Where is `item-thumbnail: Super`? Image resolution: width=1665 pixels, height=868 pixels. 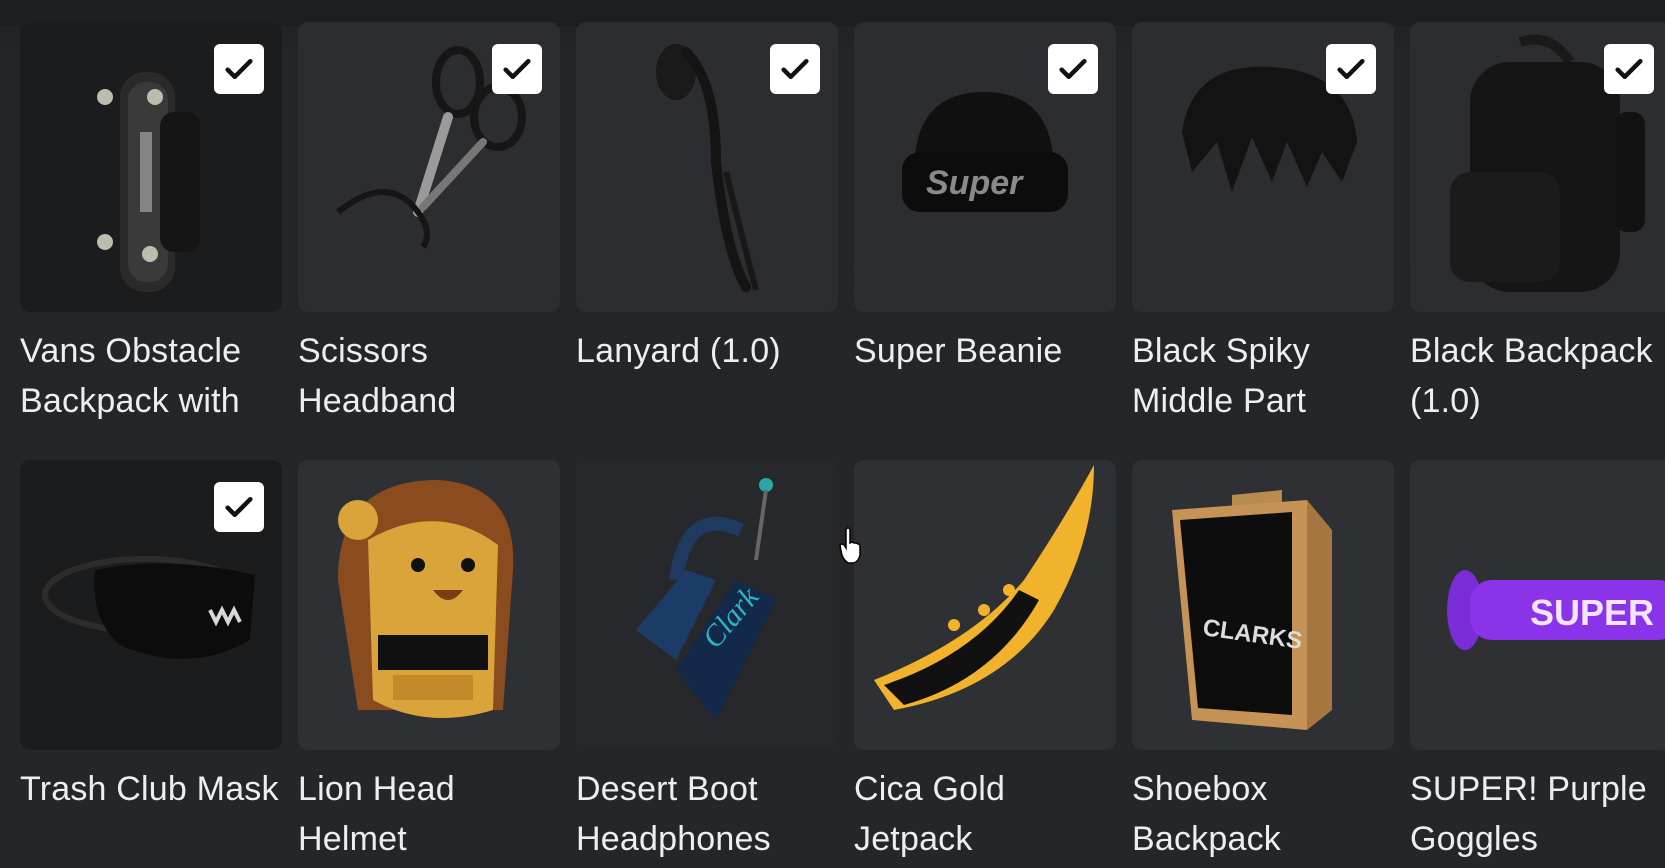
item-thumbnail: Super is located at coordinates (985, 167).